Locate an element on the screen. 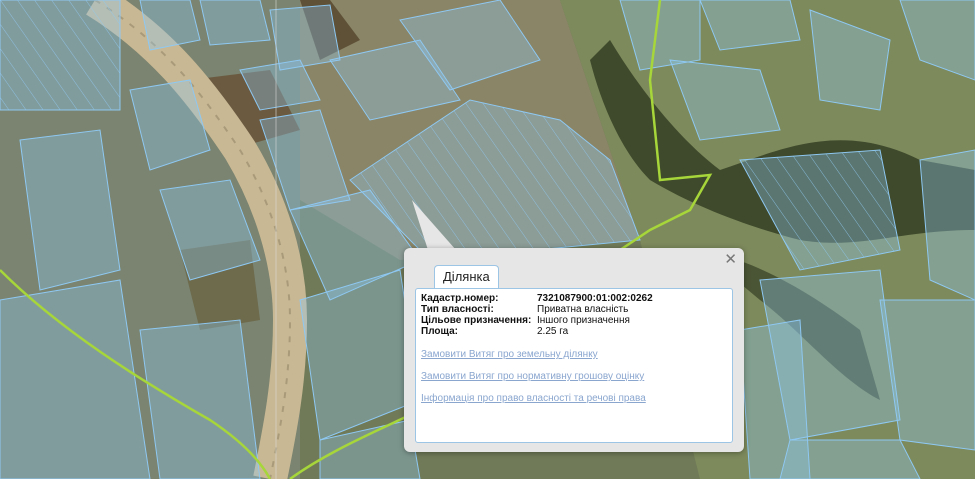  area-row: Площа: 2.25 га is located at coordinates (537, 331).